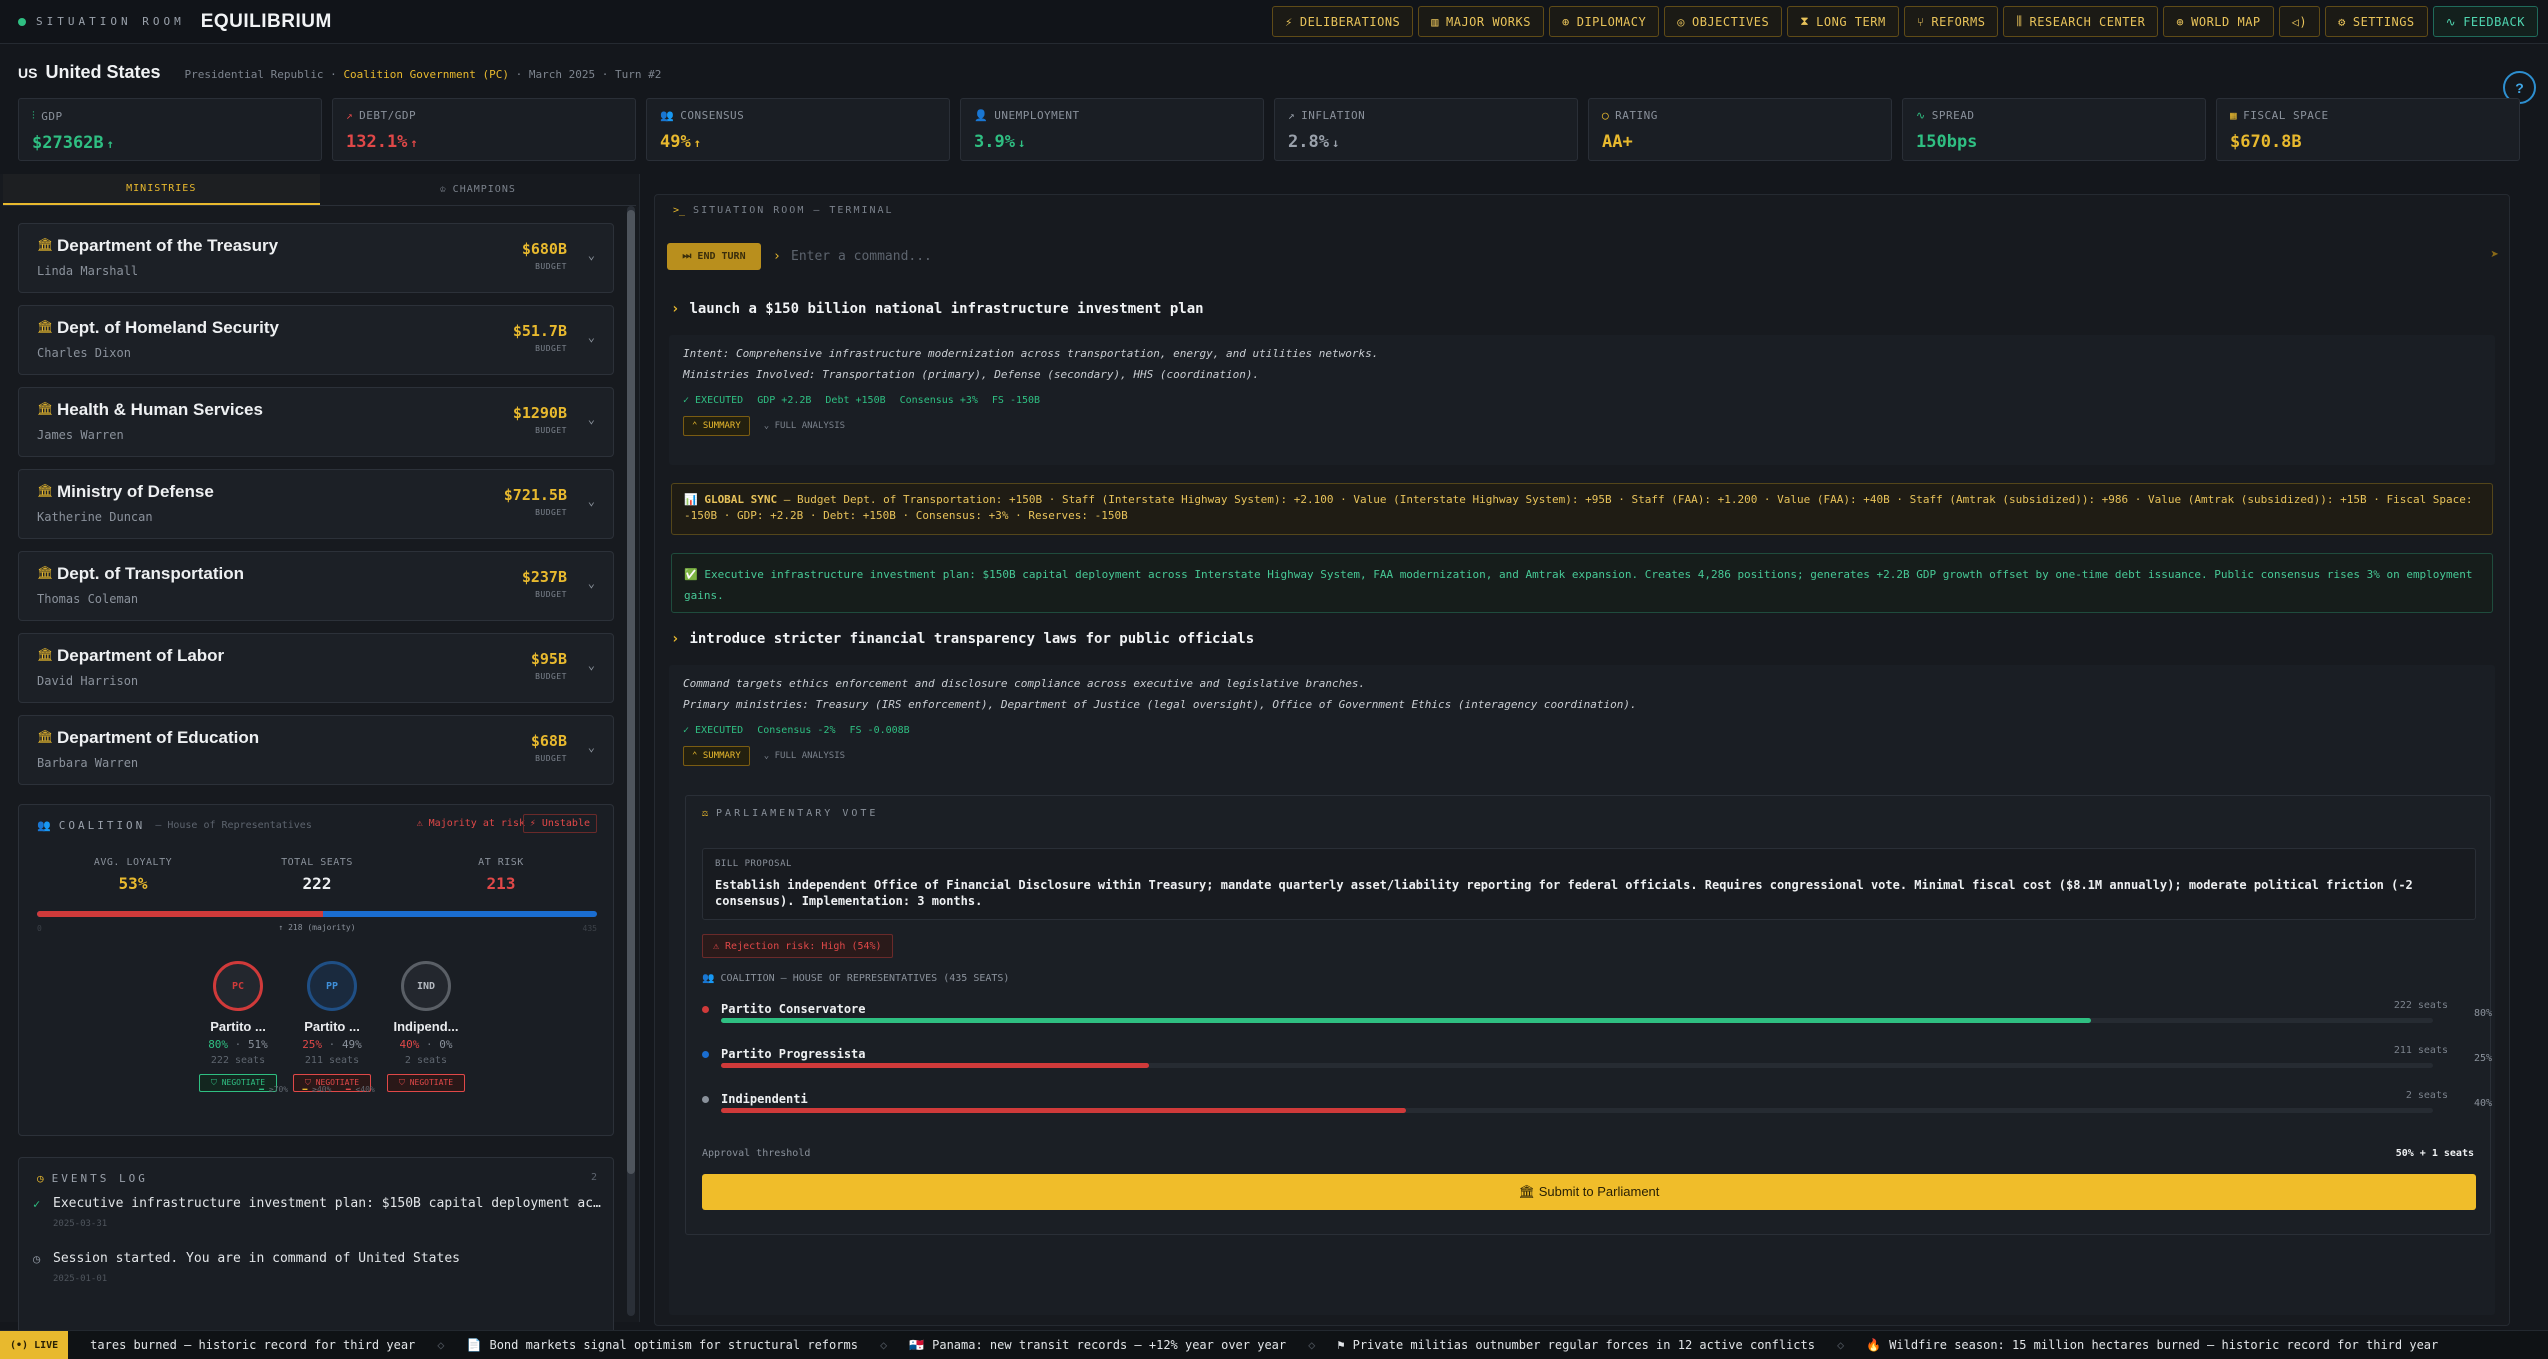 The image size is (2548, 1359). I want to click on nav-feedback-button: ∿ FEEDBACK, so click(2485, 21).